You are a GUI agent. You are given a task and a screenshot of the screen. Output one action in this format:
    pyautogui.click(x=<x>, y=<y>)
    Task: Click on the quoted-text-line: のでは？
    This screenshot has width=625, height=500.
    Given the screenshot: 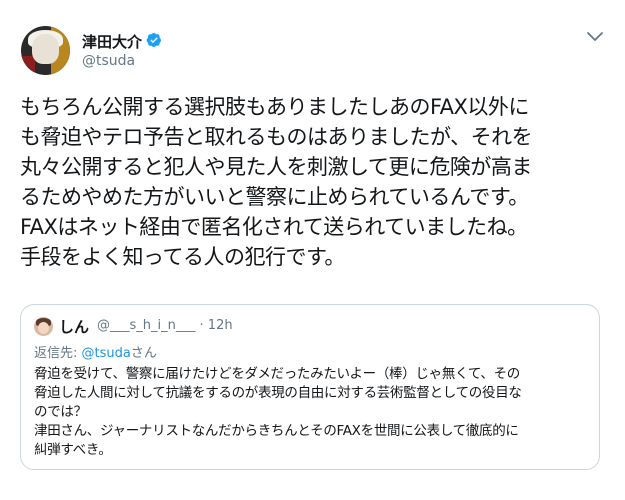 What is the action you would take?
    pyautogui.click(x=60, y=412)
    